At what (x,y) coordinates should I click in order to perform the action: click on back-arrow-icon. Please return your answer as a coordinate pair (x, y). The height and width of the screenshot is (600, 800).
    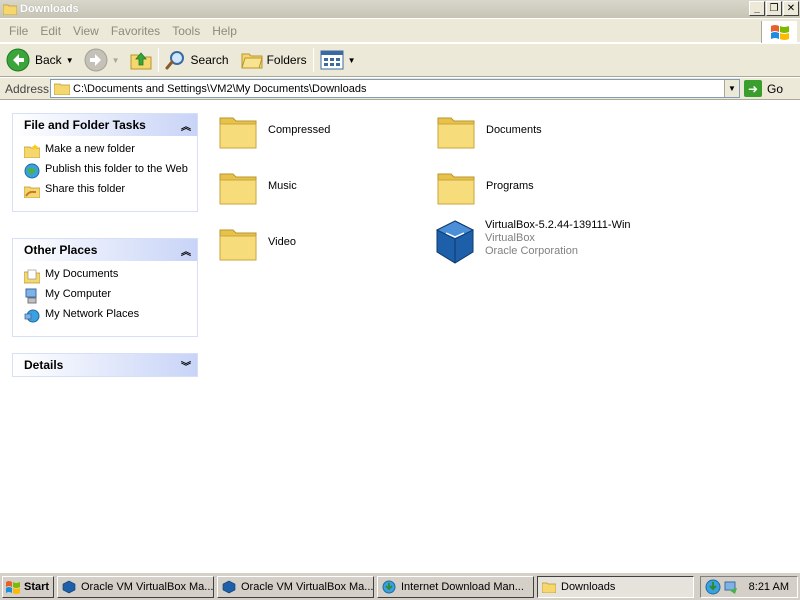
    Looking at the image, I should click on (18, 60).